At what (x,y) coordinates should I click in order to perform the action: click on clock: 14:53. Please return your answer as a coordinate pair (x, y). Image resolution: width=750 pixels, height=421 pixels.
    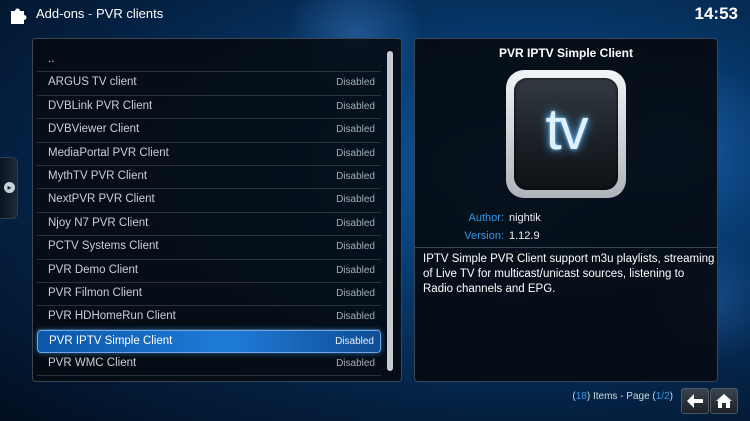
    Looking at the image, I should click on (716, 13).